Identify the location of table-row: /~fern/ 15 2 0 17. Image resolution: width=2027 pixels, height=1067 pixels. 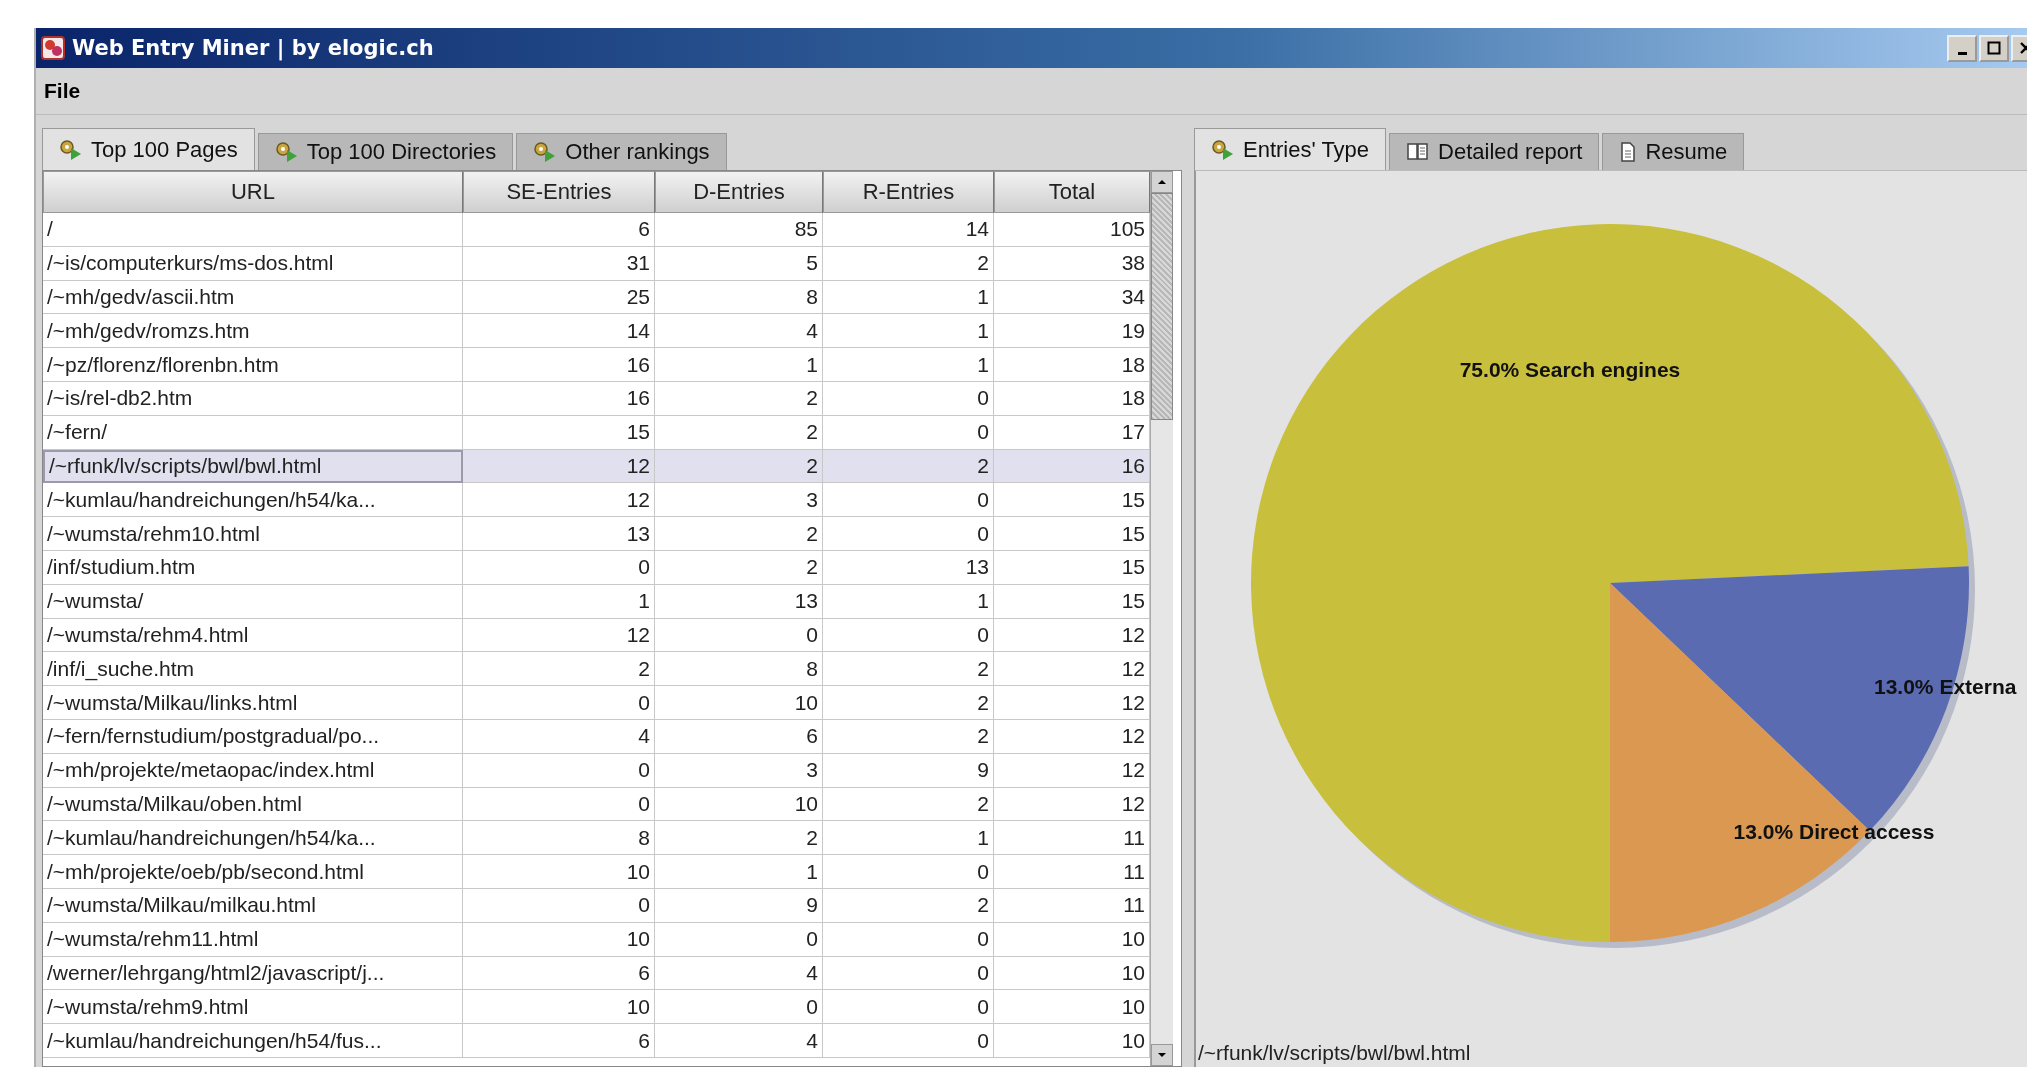
(596, 432).